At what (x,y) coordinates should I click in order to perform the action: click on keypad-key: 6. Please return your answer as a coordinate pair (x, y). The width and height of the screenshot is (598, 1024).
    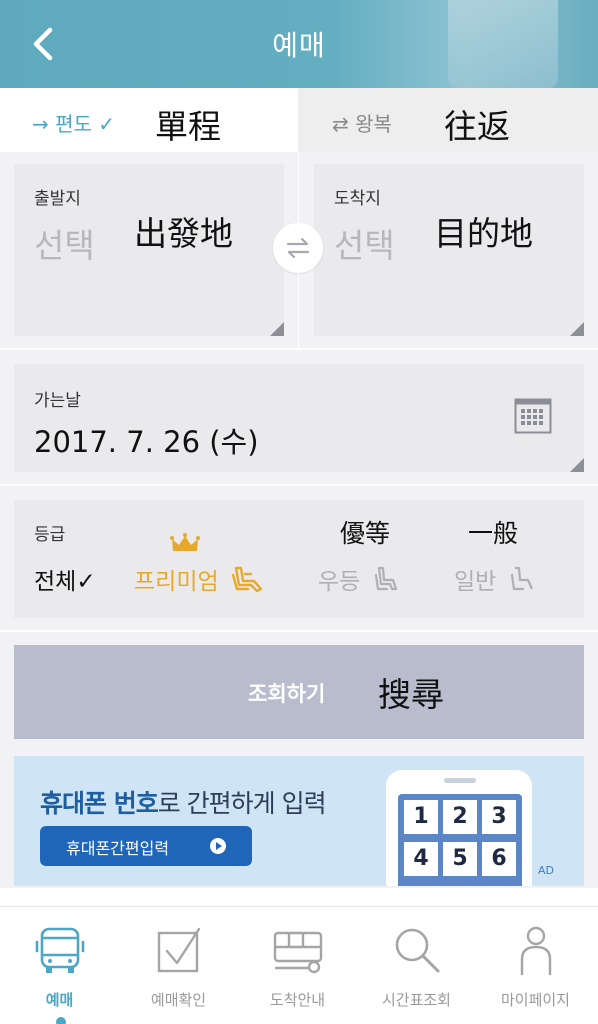
    Looking at the image, I should click on (499, 859).